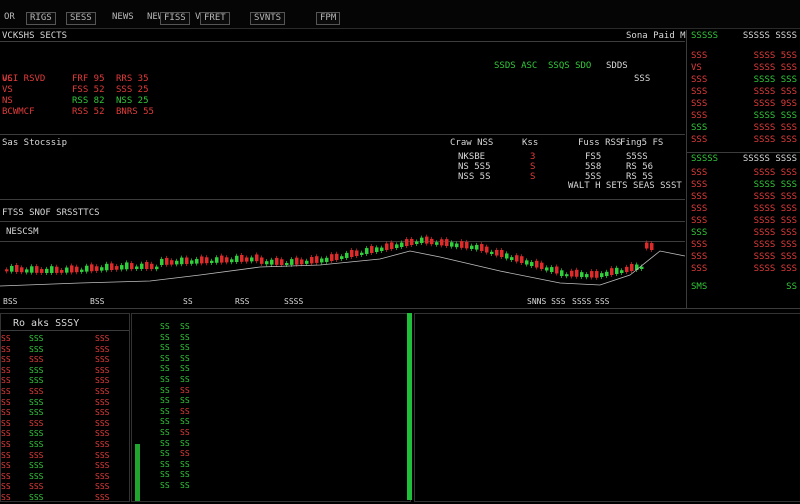  I want to click on bid-symbol: NS, so click(7, 101).